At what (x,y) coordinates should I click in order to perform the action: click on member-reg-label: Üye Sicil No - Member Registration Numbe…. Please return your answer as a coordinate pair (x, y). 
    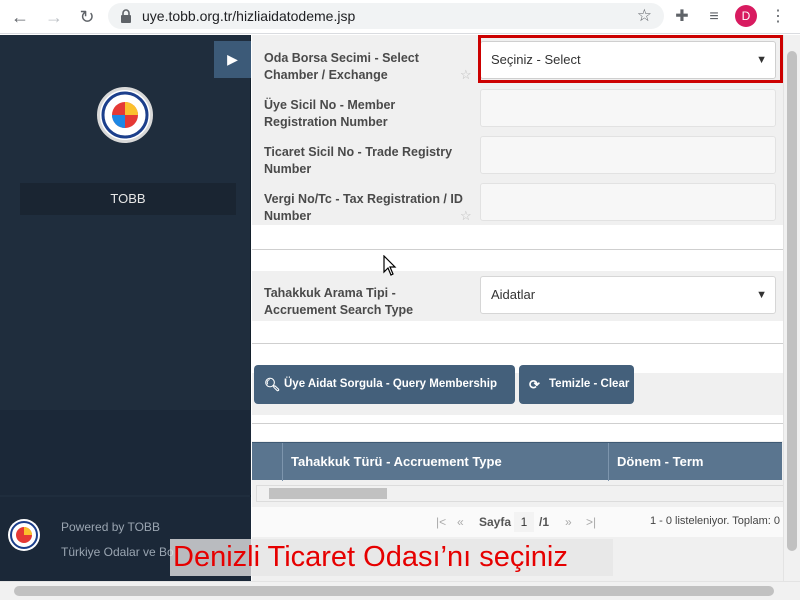
    Looking at the image, I should click on (330, 113).